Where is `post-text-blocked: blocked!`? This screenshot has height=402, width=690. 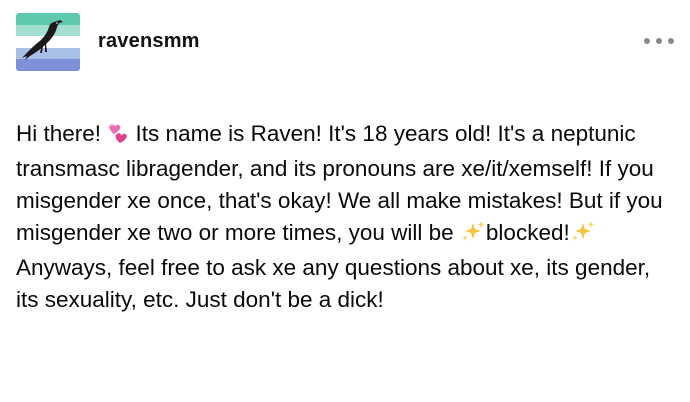
post-text-blocked: blocked! is located at coordinates (527, 232).